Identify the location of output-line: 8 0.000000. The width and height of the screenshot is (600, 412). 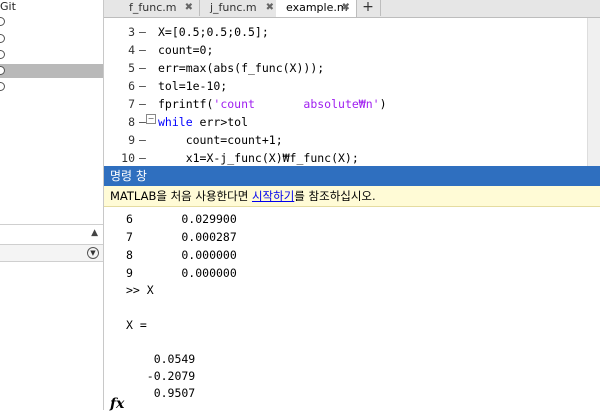
(181, 255).